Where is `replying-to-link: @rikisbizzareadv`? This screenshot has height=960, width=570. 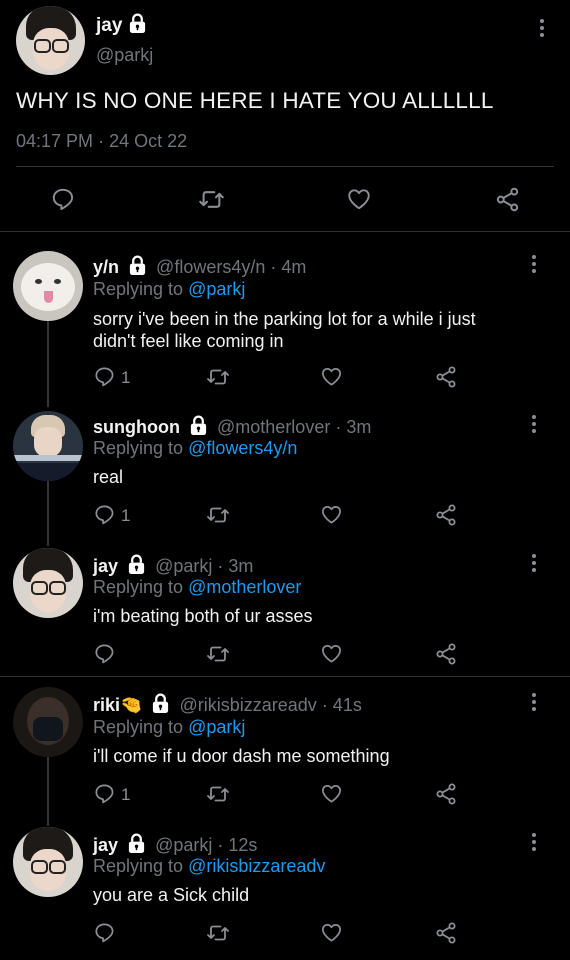 replying-to-link: @rikisbizzareadv is located at coordinates (256, 866).